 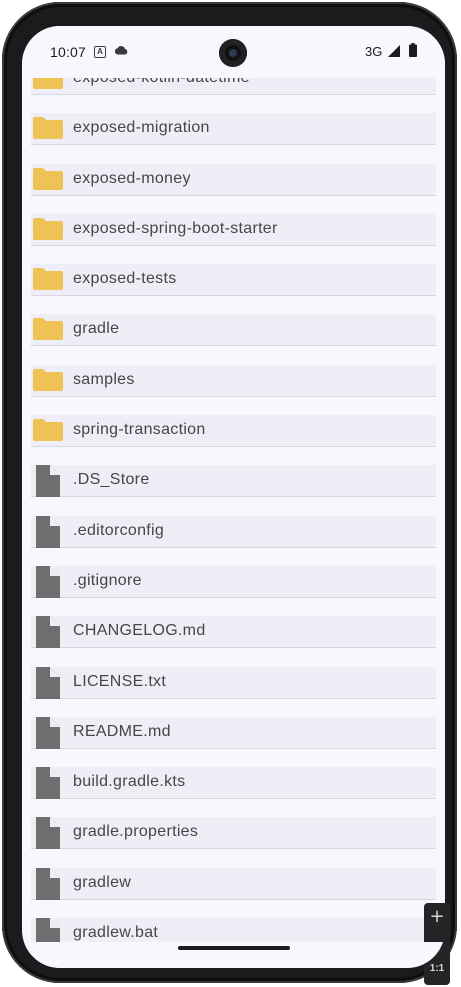 I want to click on file-name: gradle.properties, so click(x=136, y=832).